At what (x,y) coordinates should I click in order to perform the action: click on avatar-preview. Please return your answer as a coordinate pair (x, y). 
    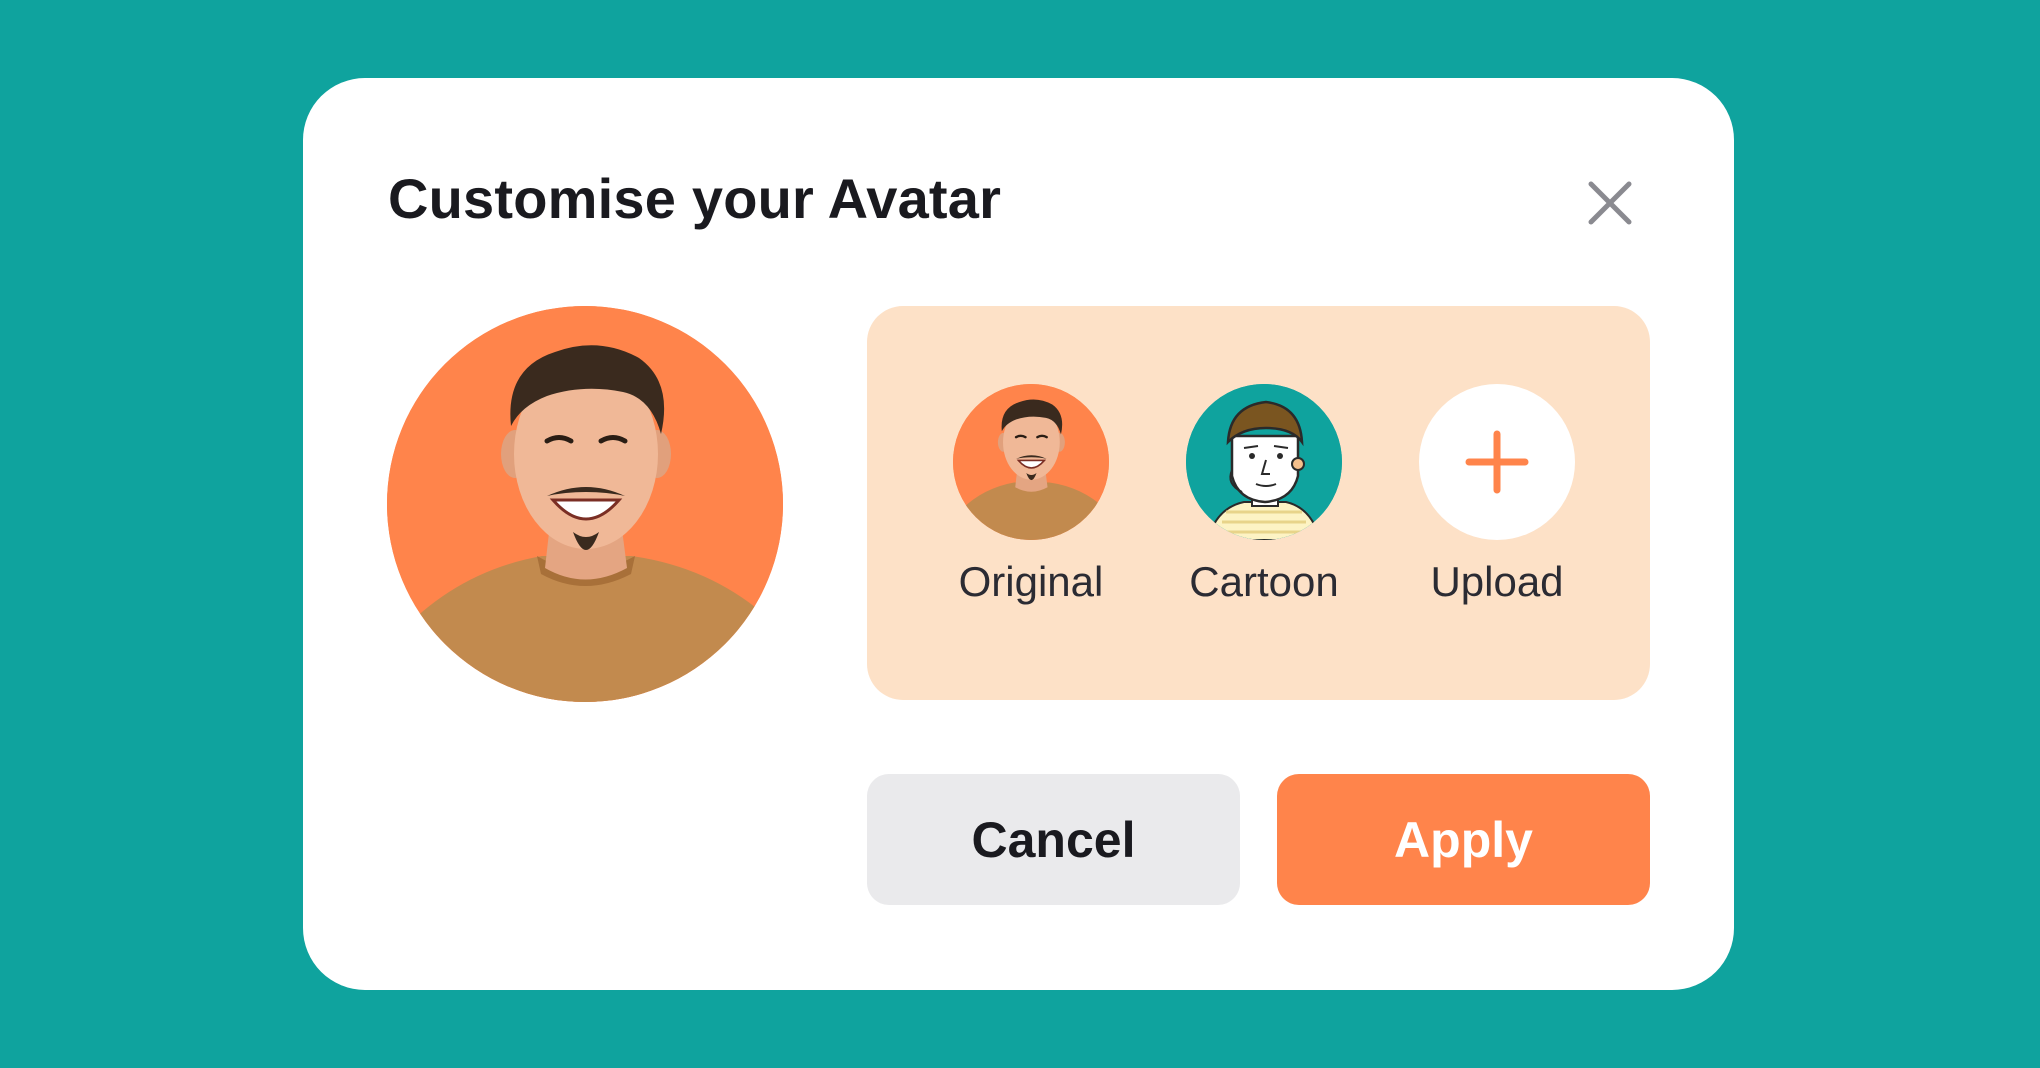
    Looking at the image, I should click on (585, 504).